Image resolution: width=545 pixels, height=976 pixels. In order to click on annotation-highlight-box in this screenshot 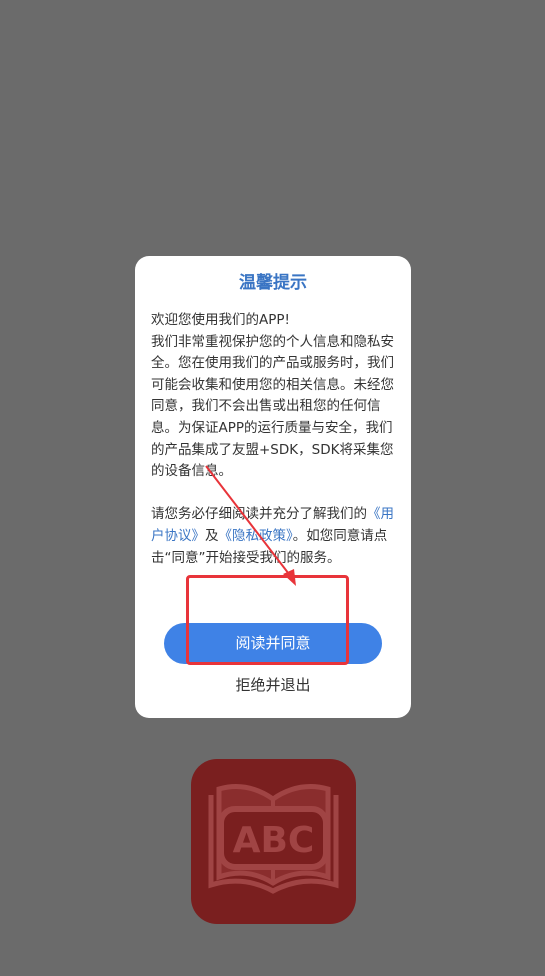, I will do `click(267, 620)`.